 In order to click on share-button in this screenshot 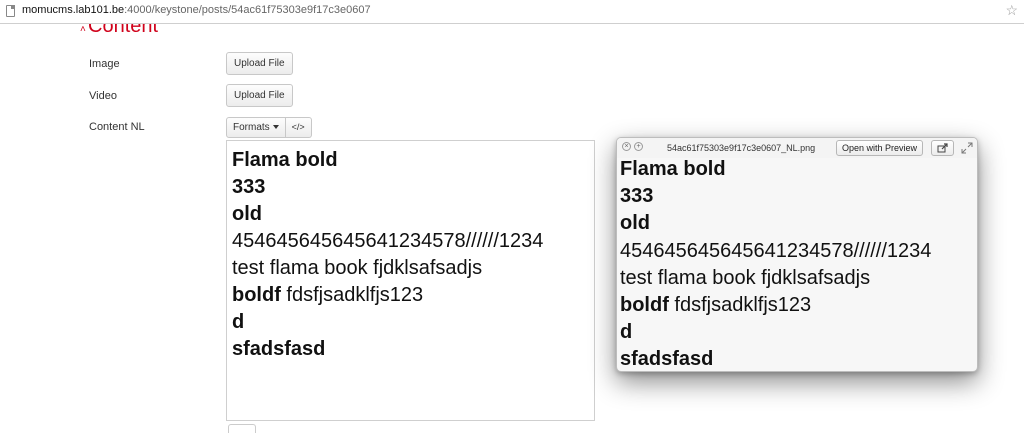, I will do `click(942, 148)`.